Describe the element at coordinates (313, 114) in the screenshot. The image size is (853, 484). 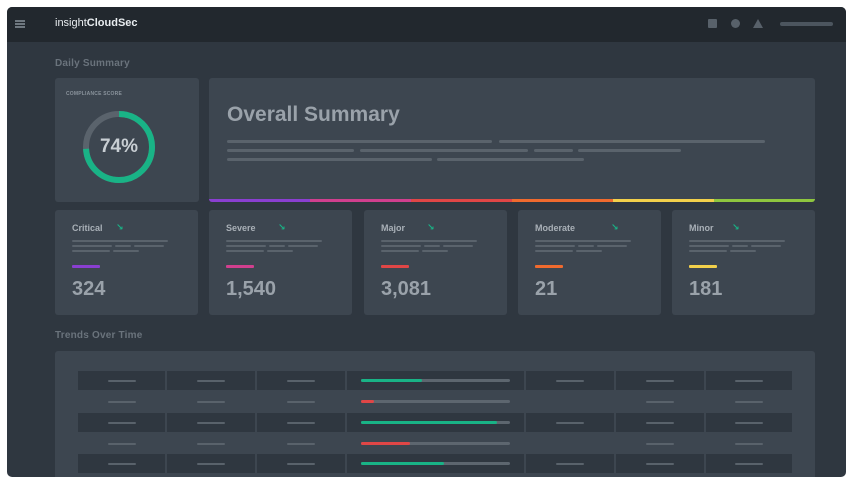
I see `overall-summary-title: Overall Summary` at that location.